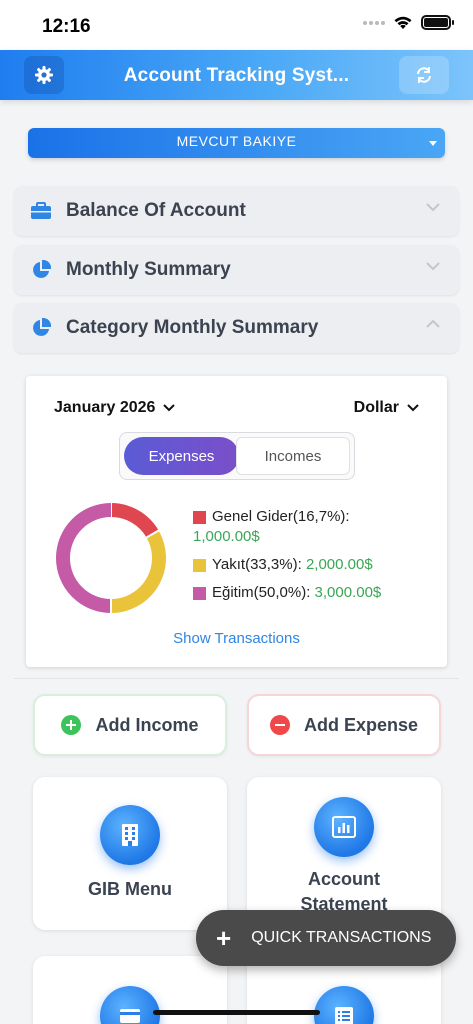 The width and height of the screenshot is (473, 1024). Describe the element at coordinates (344, 827) in the screenshot. I see `bar-chart-icon` at that location.